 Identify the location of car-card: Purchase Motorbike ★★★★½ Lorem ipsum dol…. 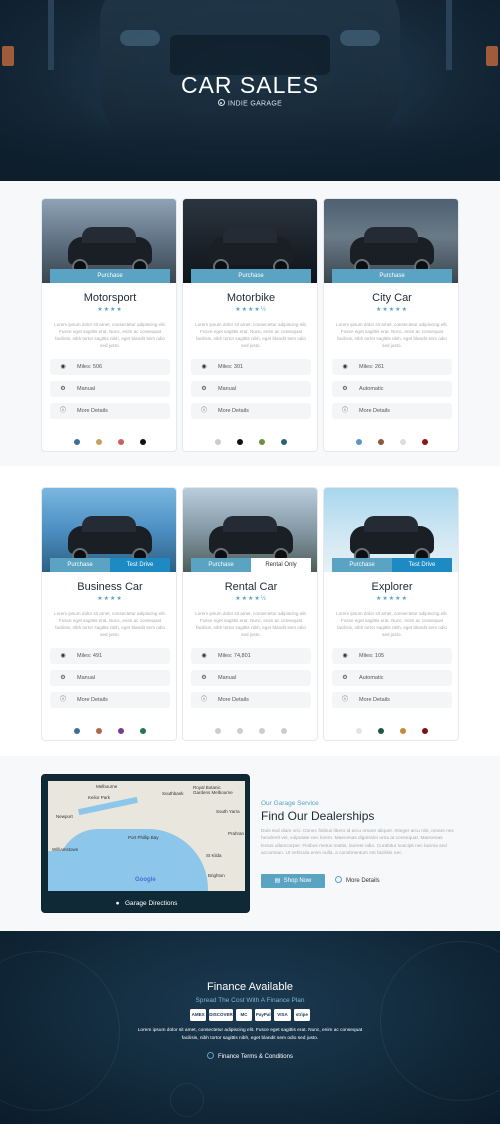
(250, 325).